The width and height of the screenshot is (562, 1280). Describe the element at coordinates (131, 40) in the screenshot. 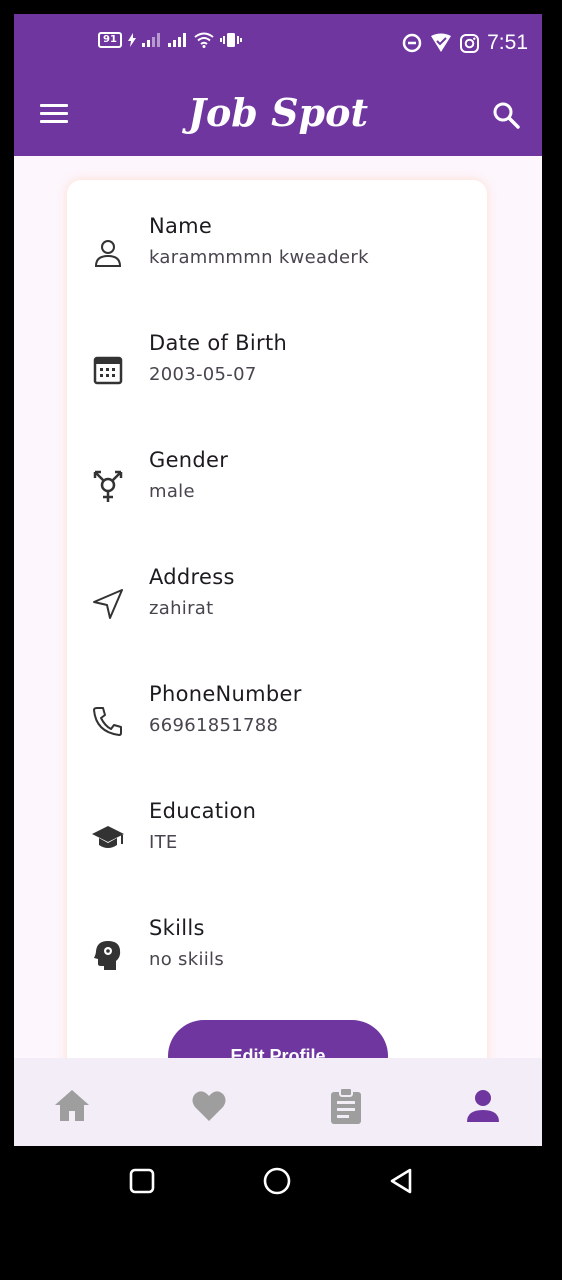

I see `charging-icon` at that location.